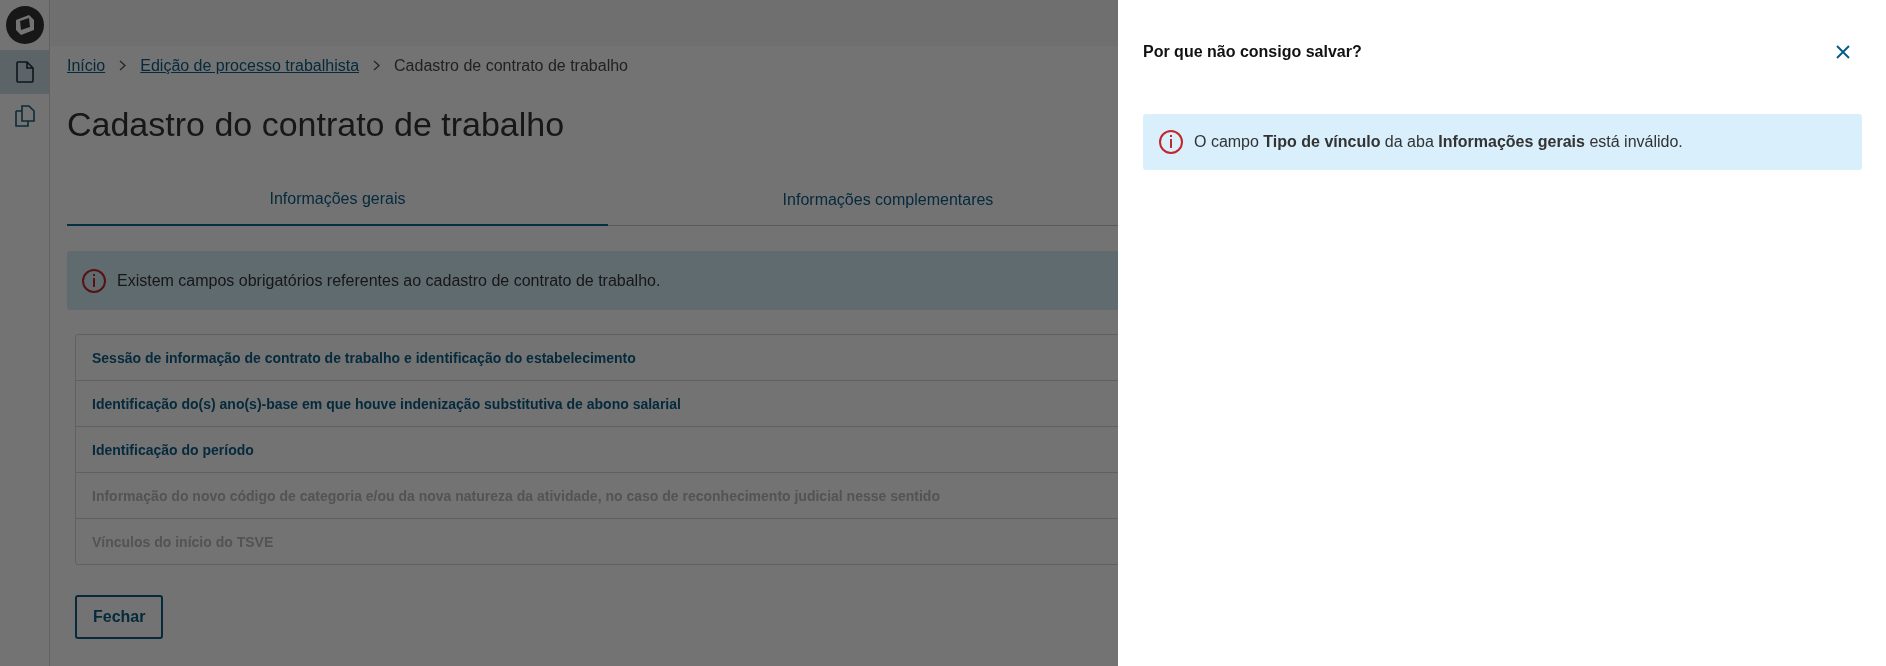  Describe the element at coordinates (24, 116) in the screenshot. I see `copy-icon` at that location.